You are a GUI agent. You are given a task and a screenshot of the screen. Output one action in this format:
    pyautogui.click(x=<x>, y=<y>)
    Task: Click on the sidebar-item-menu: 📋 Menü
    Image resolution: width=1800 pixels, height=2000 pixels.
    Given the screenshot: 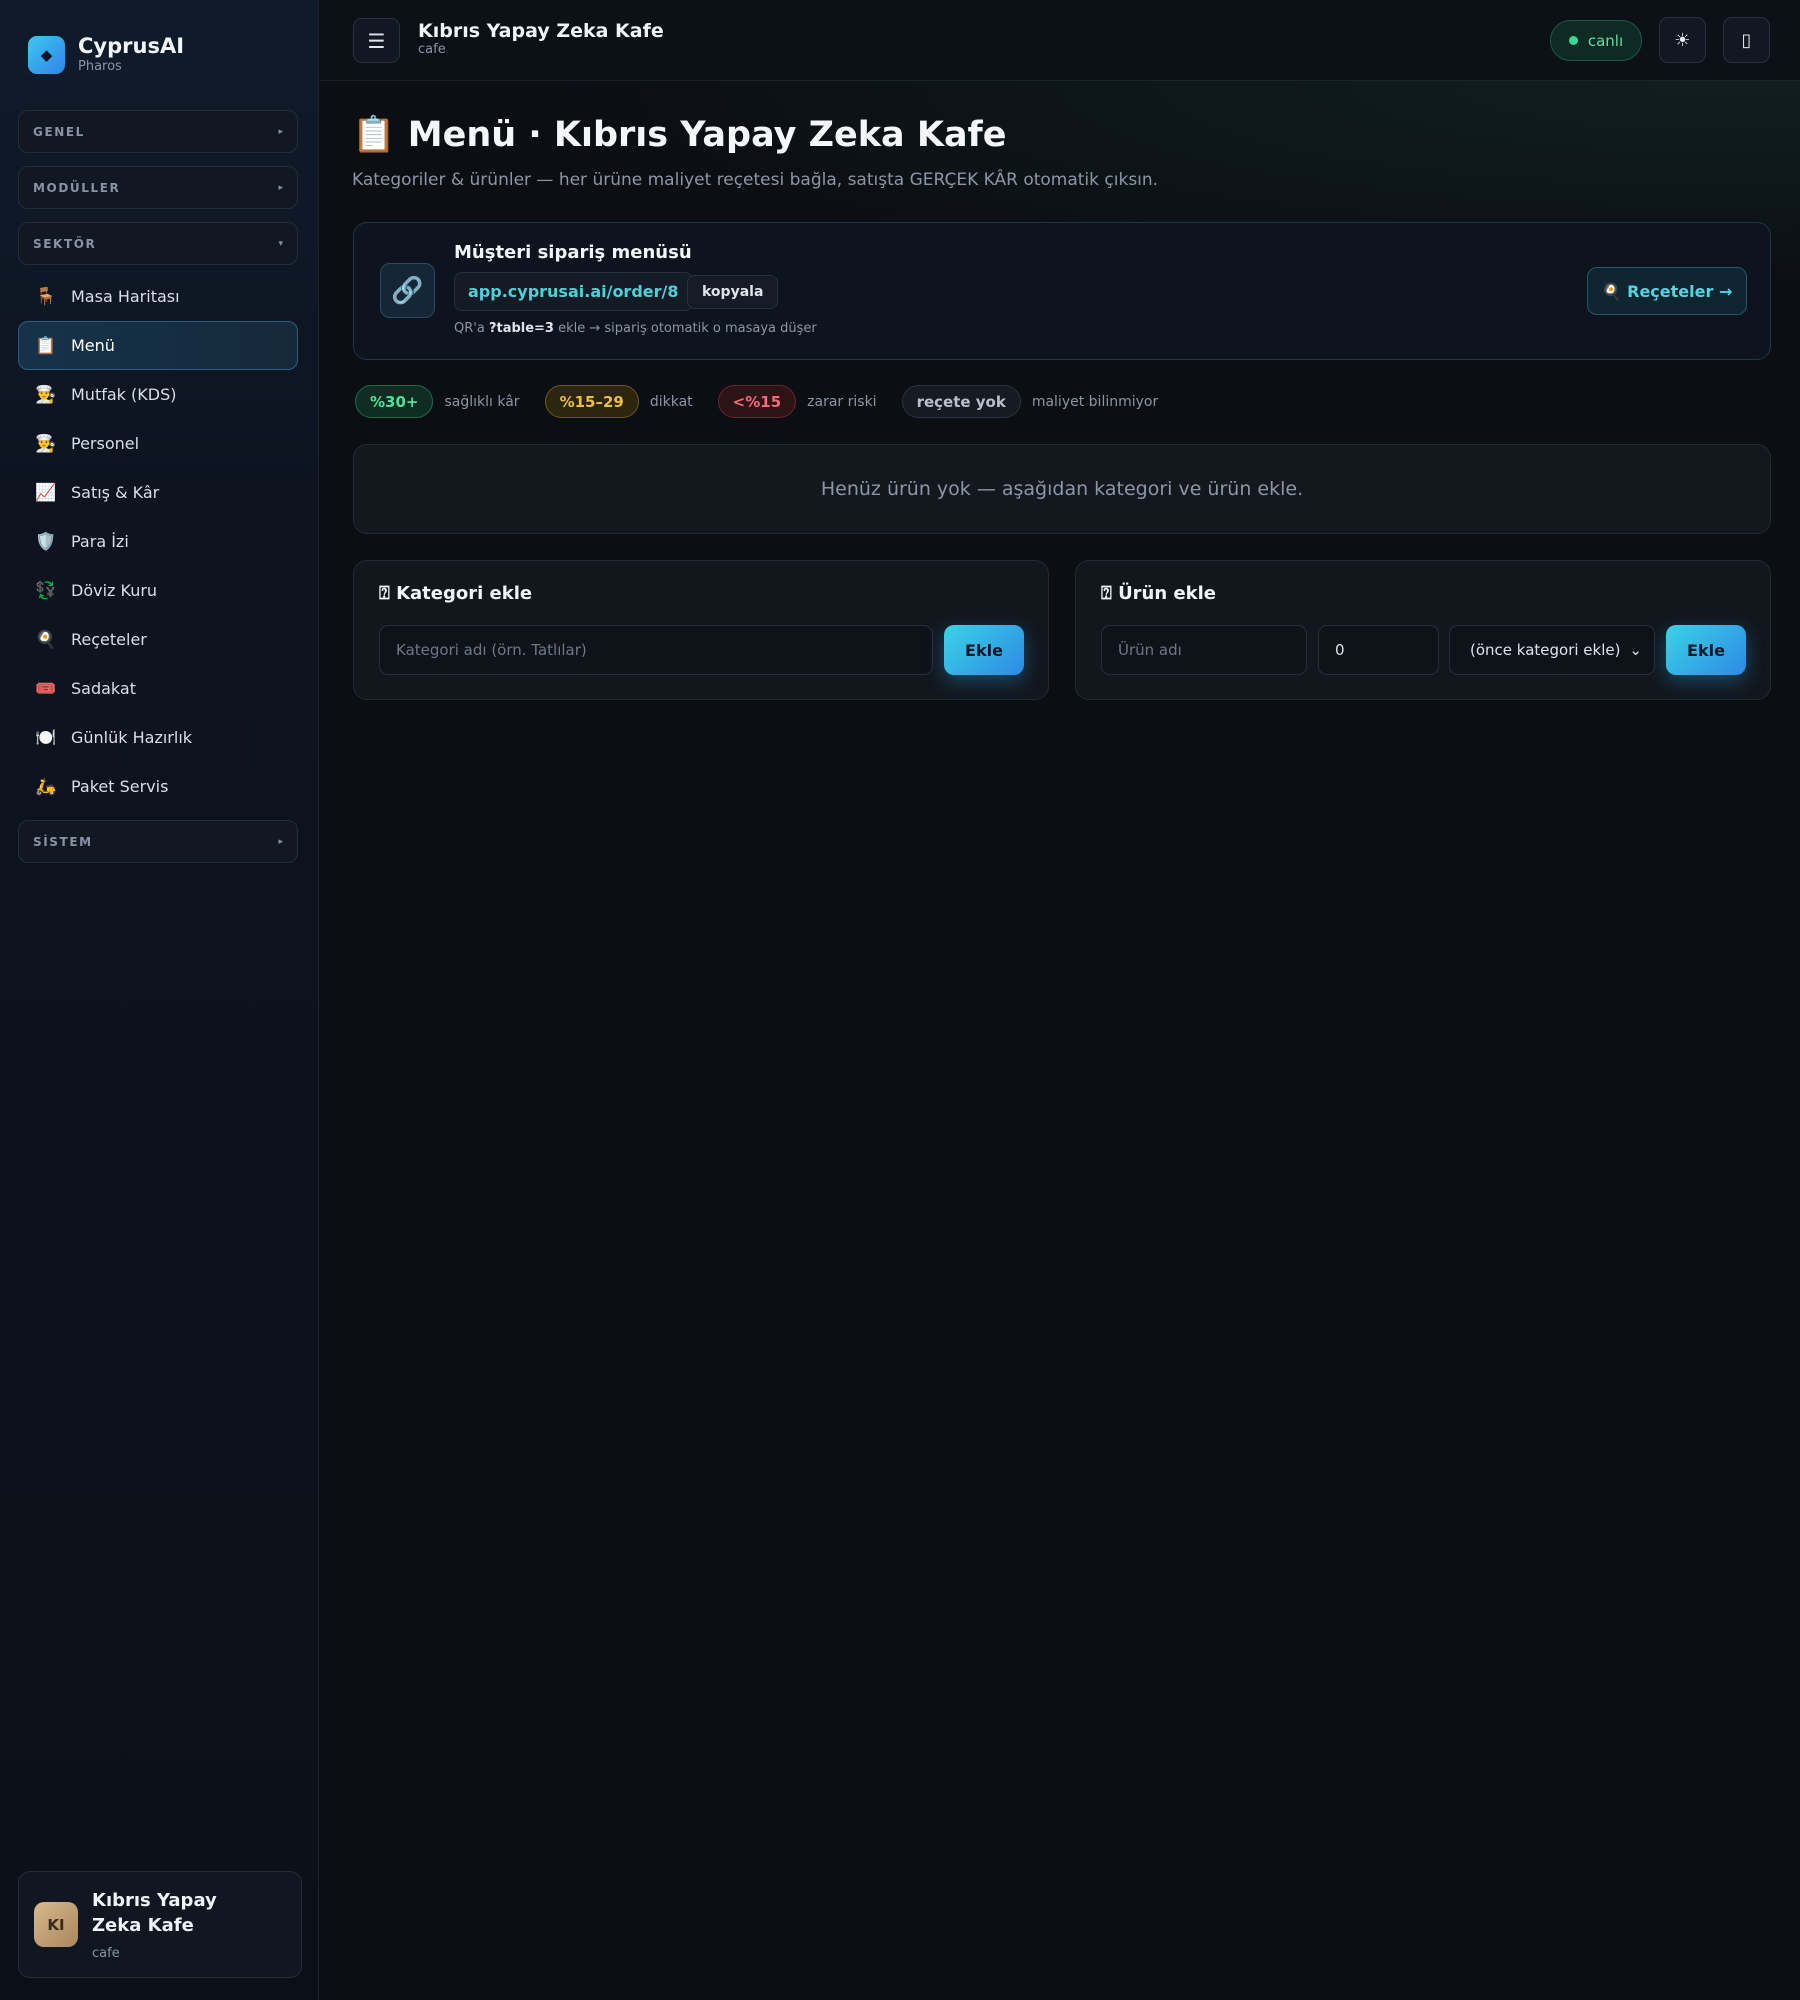 What is the action you would take?
    pyautogui.click(x=158, y=345)
    